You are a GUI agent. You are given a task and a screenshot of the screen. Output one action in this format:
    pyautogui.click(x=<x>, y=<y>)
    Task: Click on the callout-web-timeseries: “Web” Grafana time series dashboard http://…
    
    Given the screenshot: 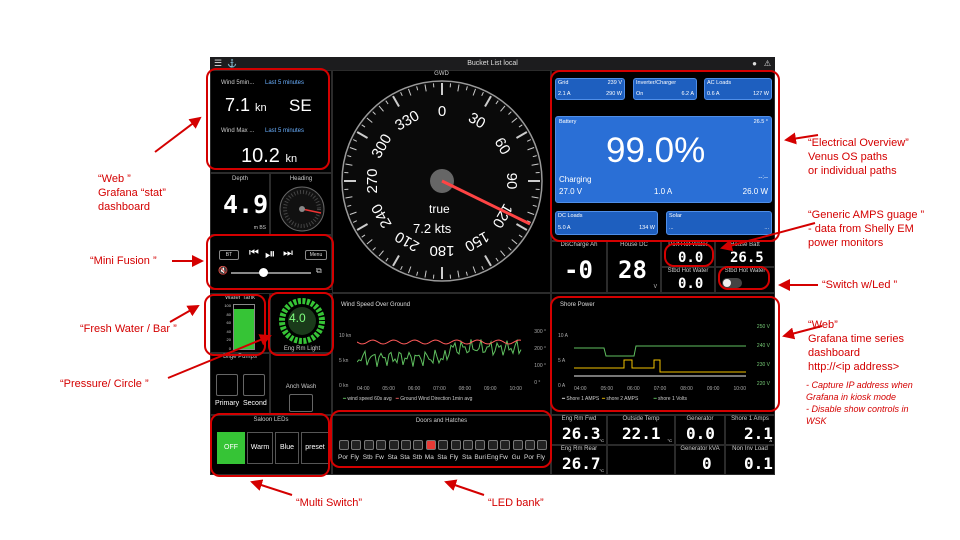 What is the action you would take?
    pyautogui.click(x=856, y=346)
    